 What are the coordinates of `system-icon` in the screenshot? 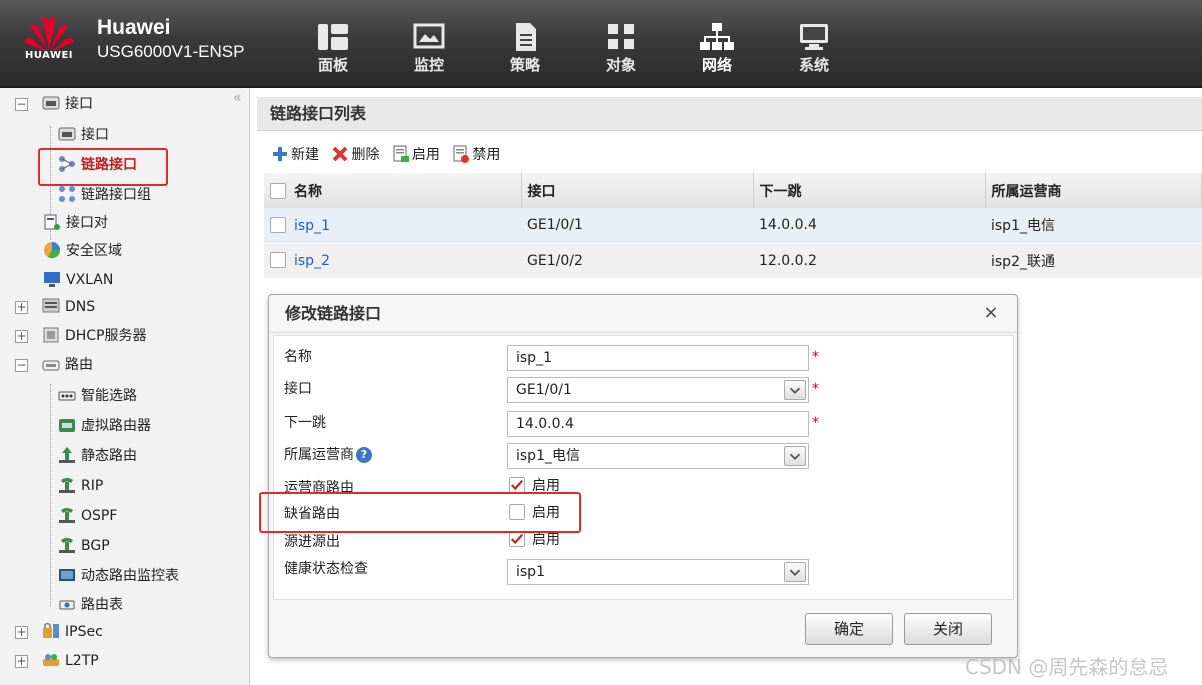 It's located at (814, 37).